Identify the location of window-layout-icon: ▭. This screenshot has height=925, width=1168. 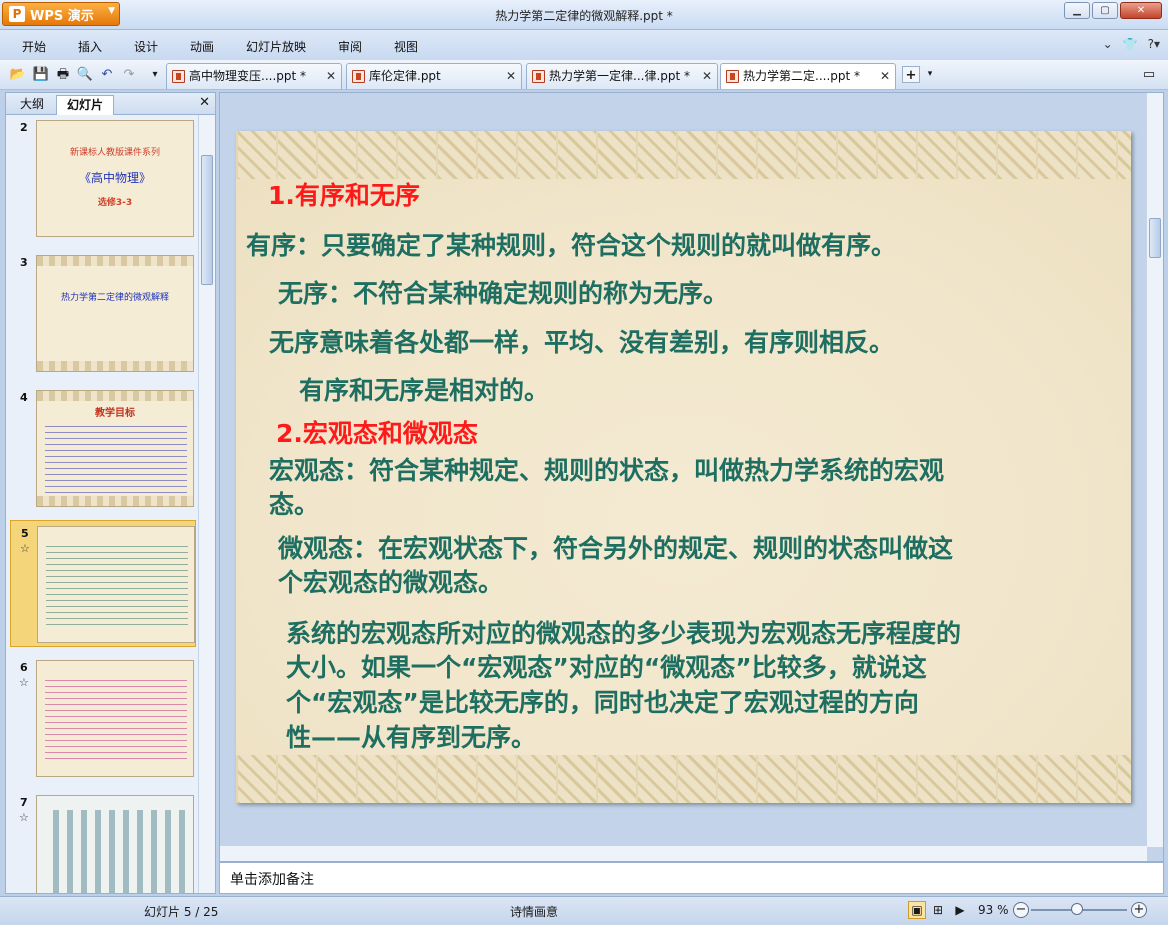
(1149, 74).